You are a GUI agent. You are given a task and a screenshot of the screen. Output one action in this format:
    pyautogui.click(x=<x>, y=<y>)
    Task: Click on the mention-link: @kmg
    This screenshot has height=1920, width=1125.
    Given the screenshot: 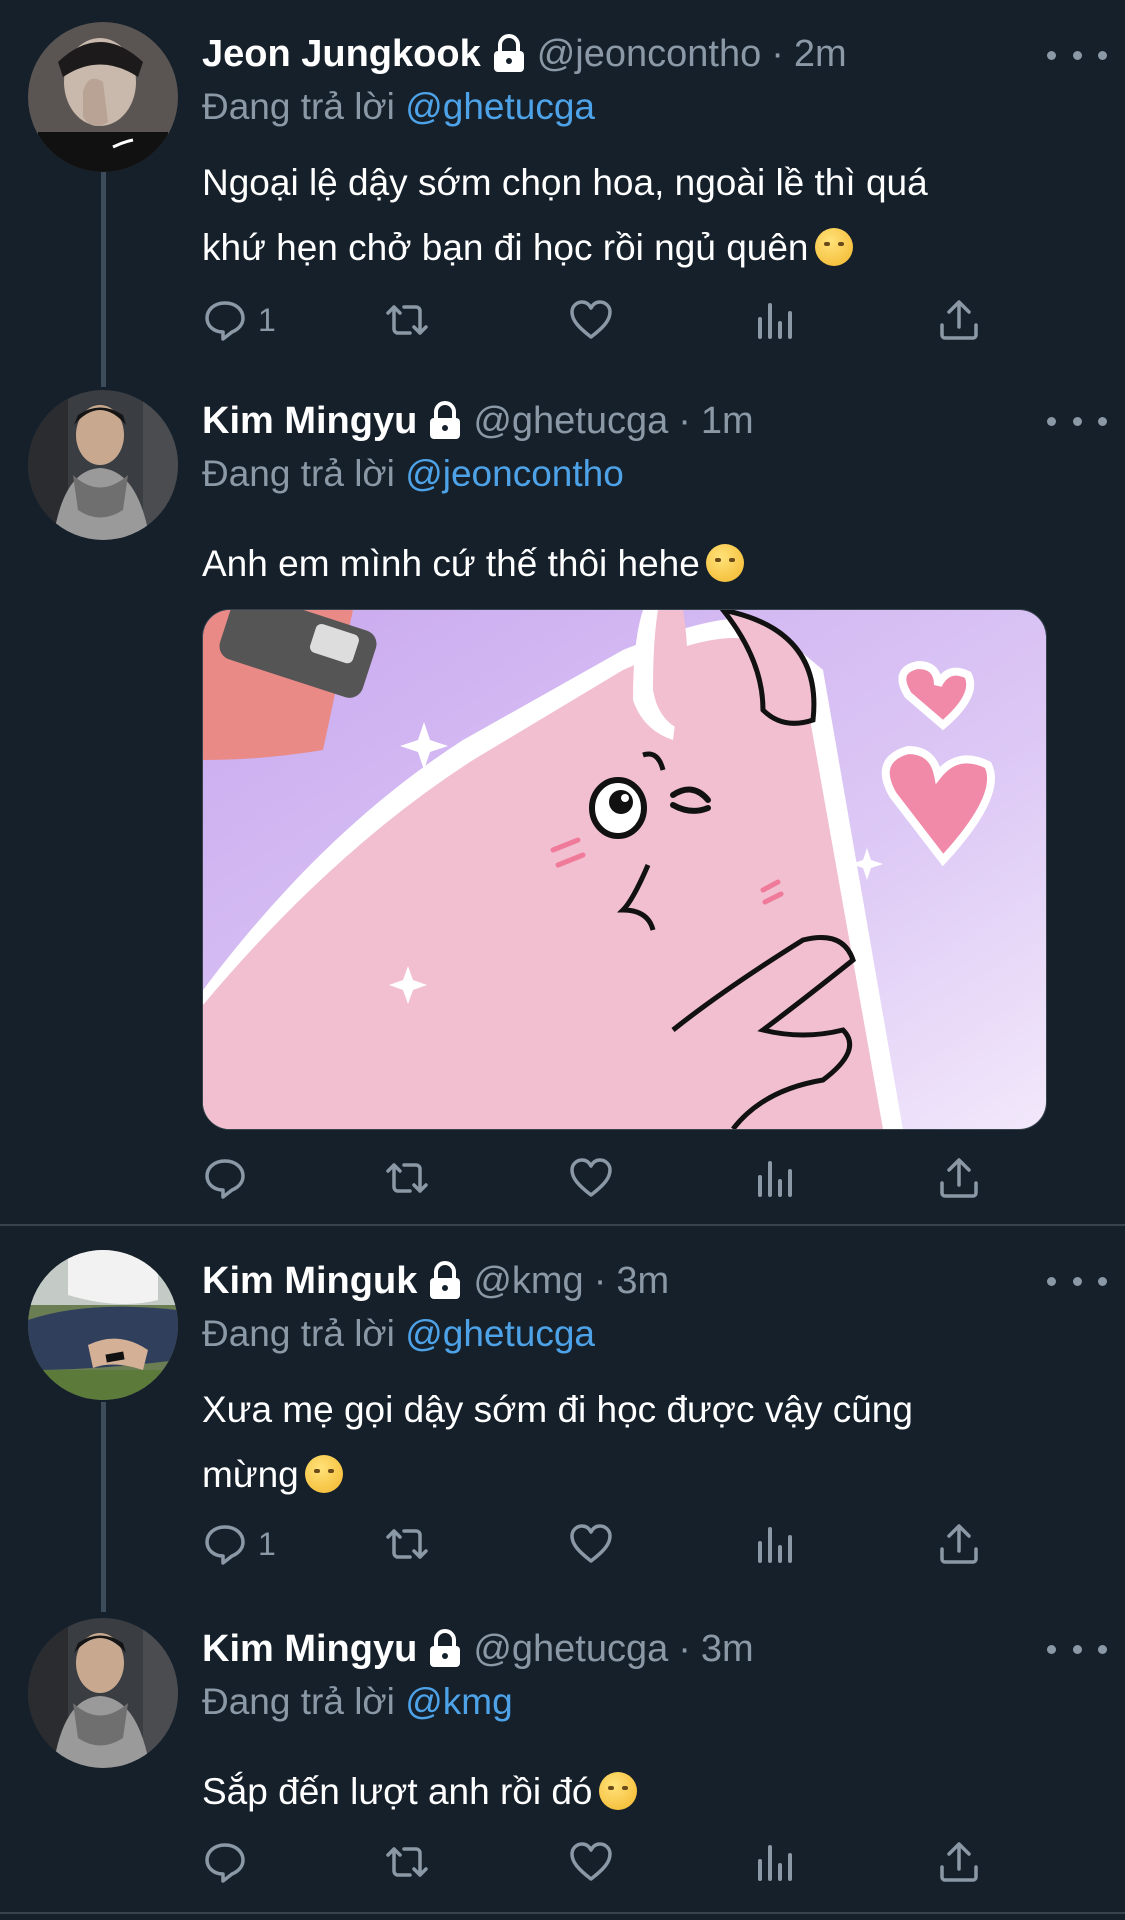 What is the action you would take?
    pyautogui.click(x=458, y=1701)
    